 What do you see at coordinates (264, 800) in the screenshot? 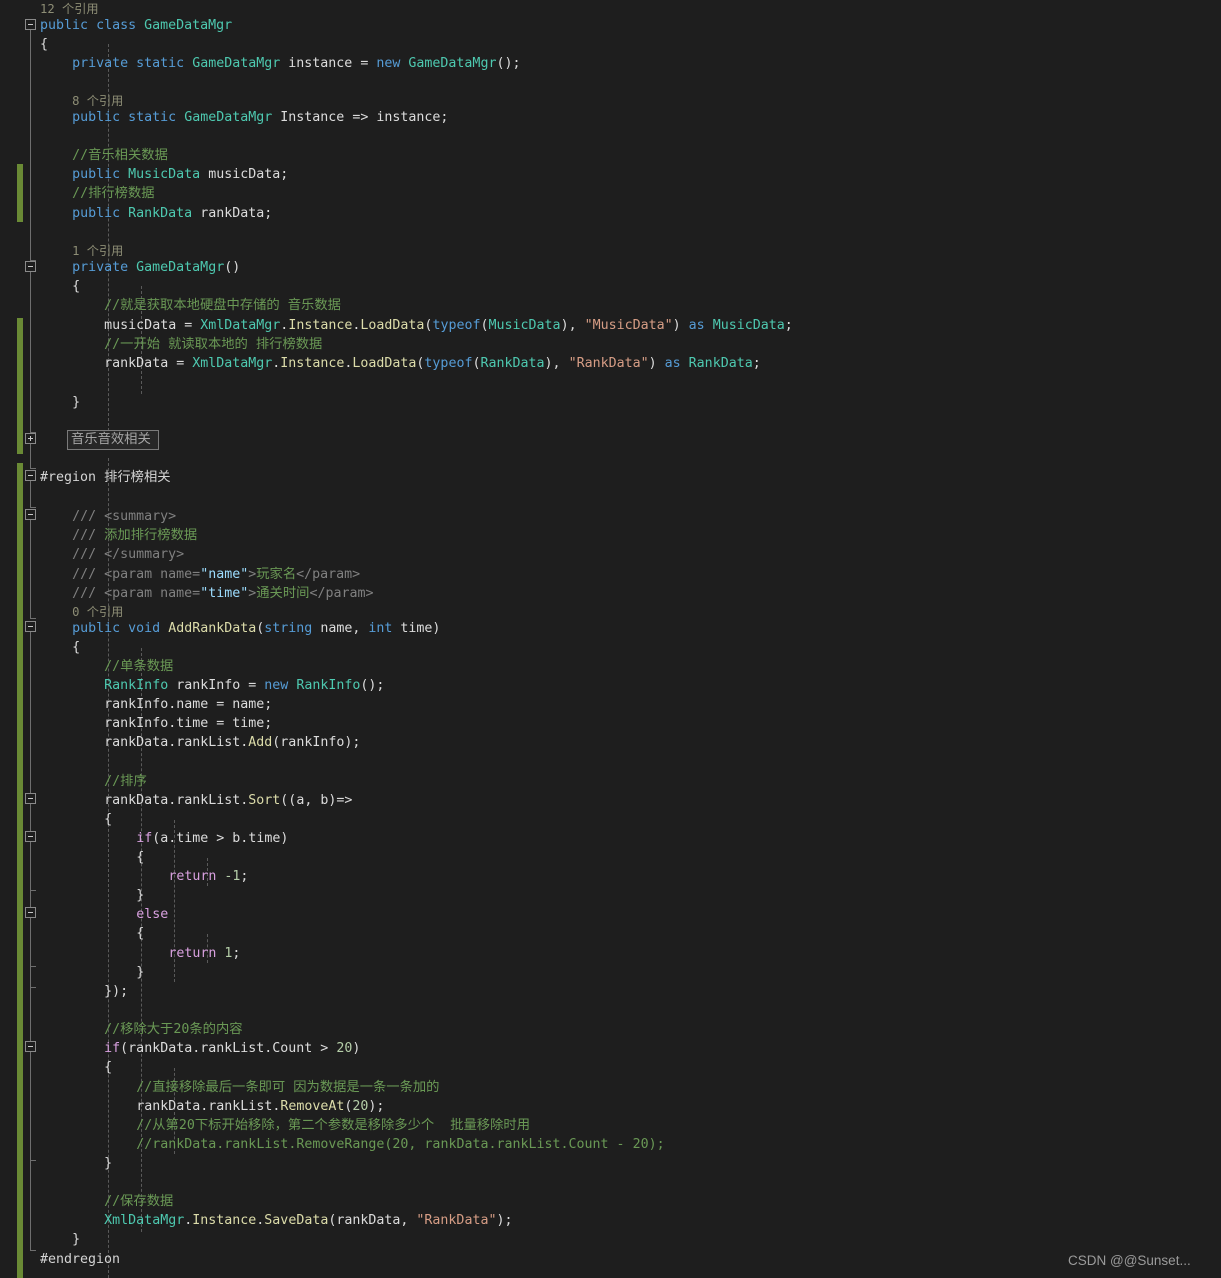
I see `token-mth: Sort` at bounding box center [264, 800].